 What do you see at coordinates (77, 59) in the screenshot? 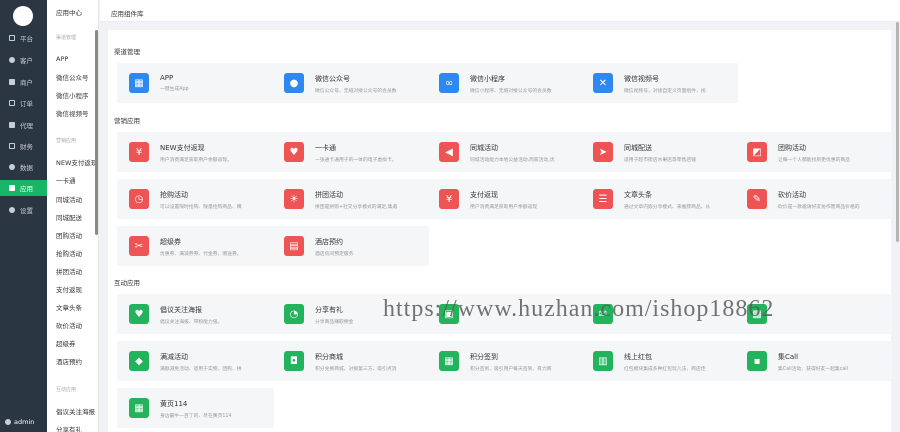
I see `subnav-link: APP` at bounding box center [77, 59].